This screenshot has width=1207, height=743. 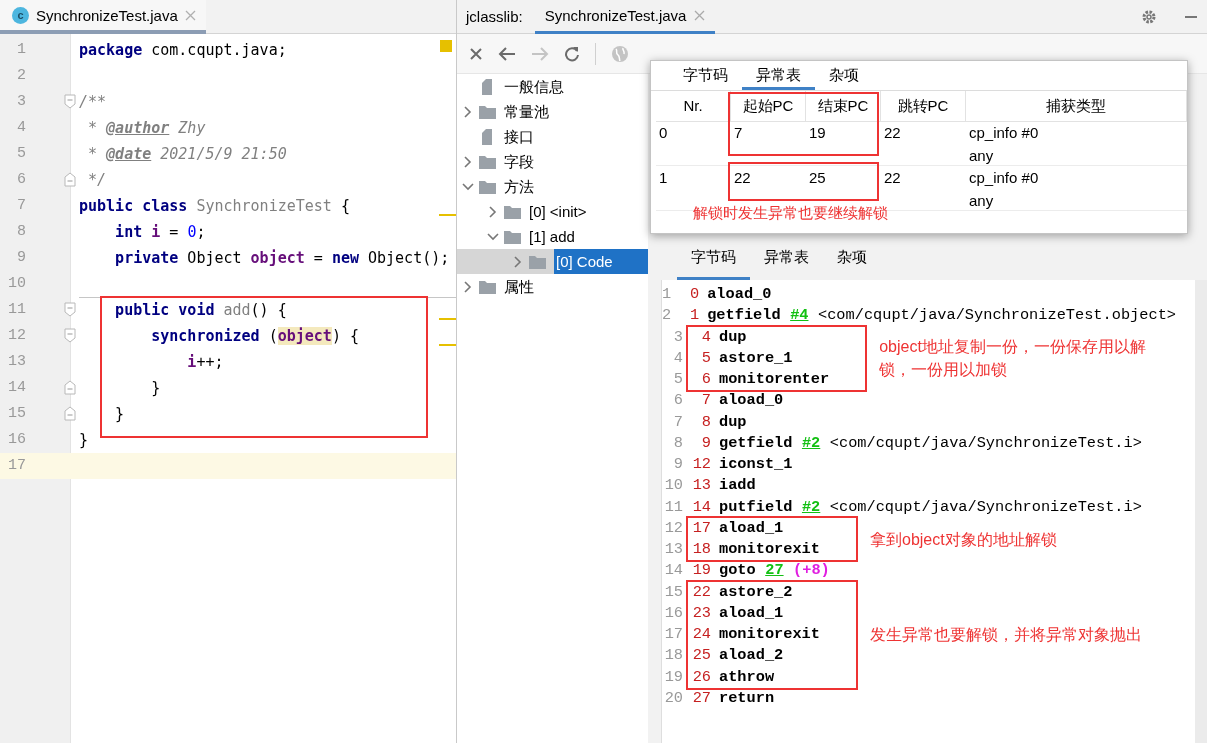 What do you see at coordinates (738, 132) in the screenshot?
I see `table-cell: 7` at bounding box center [738, 132].